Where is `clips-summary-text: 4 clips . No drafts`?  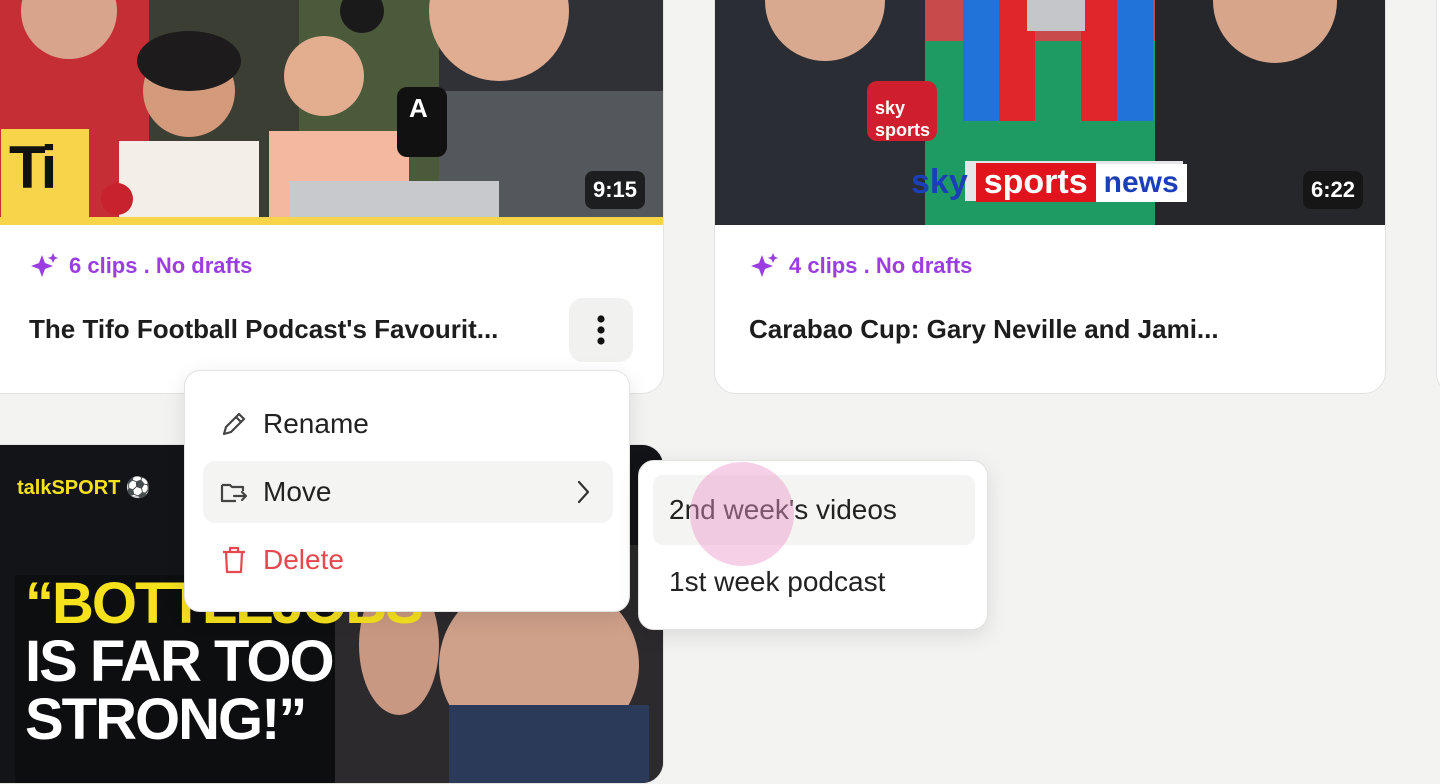 clips-summary-text: 4 clips . No drafts is located at coordinates (881, 265).